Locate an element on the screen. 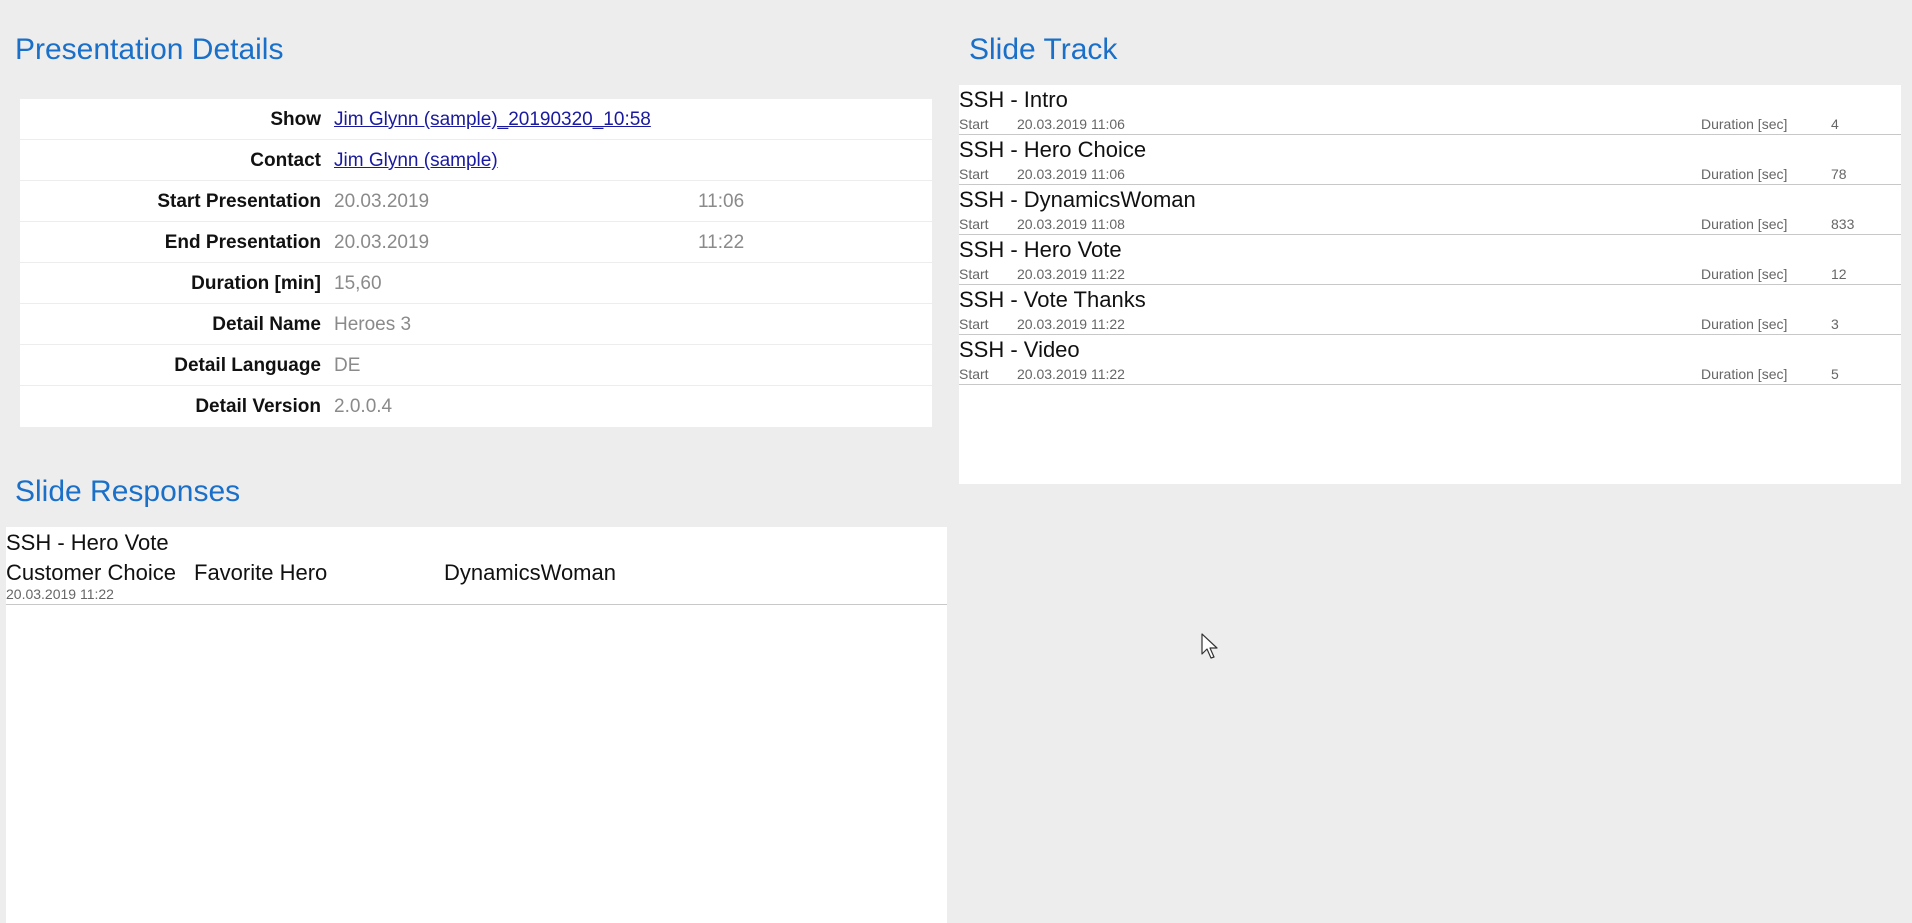 Image resolution: width=1912 pixels, height=923 pixels. track-item-name: SSH - Intro is located at coordinates (1013, 99).